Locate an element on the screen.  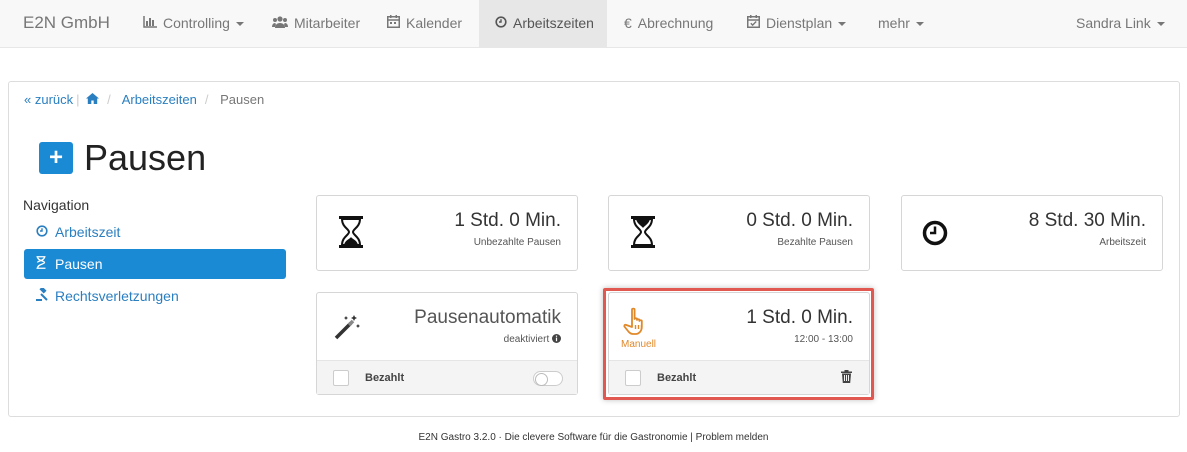
calendar-check-icon is located at coordinates (753, 24).